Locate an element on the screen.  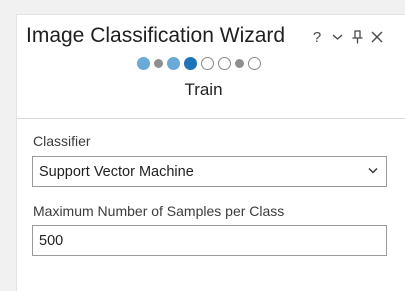
classifier-dropdown: Support Vector Machine is located at coordinates (209, 171).